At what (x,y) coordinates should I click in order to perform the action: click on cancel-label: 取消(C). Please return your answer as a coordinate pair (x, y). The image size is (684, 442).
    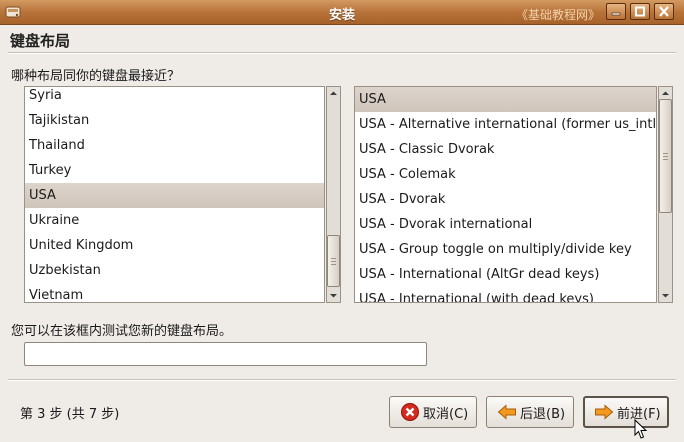
    Looking at the image, I should click on (446, 414).